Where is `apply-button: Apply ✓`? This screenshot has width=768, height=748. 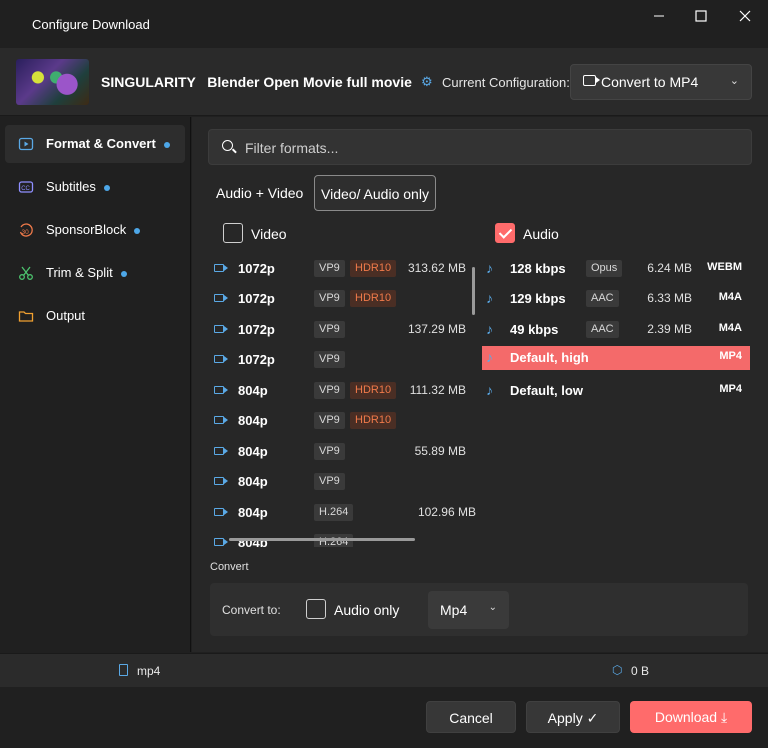 apply-button: Apply ✓ is located at coordinates (573, 717).